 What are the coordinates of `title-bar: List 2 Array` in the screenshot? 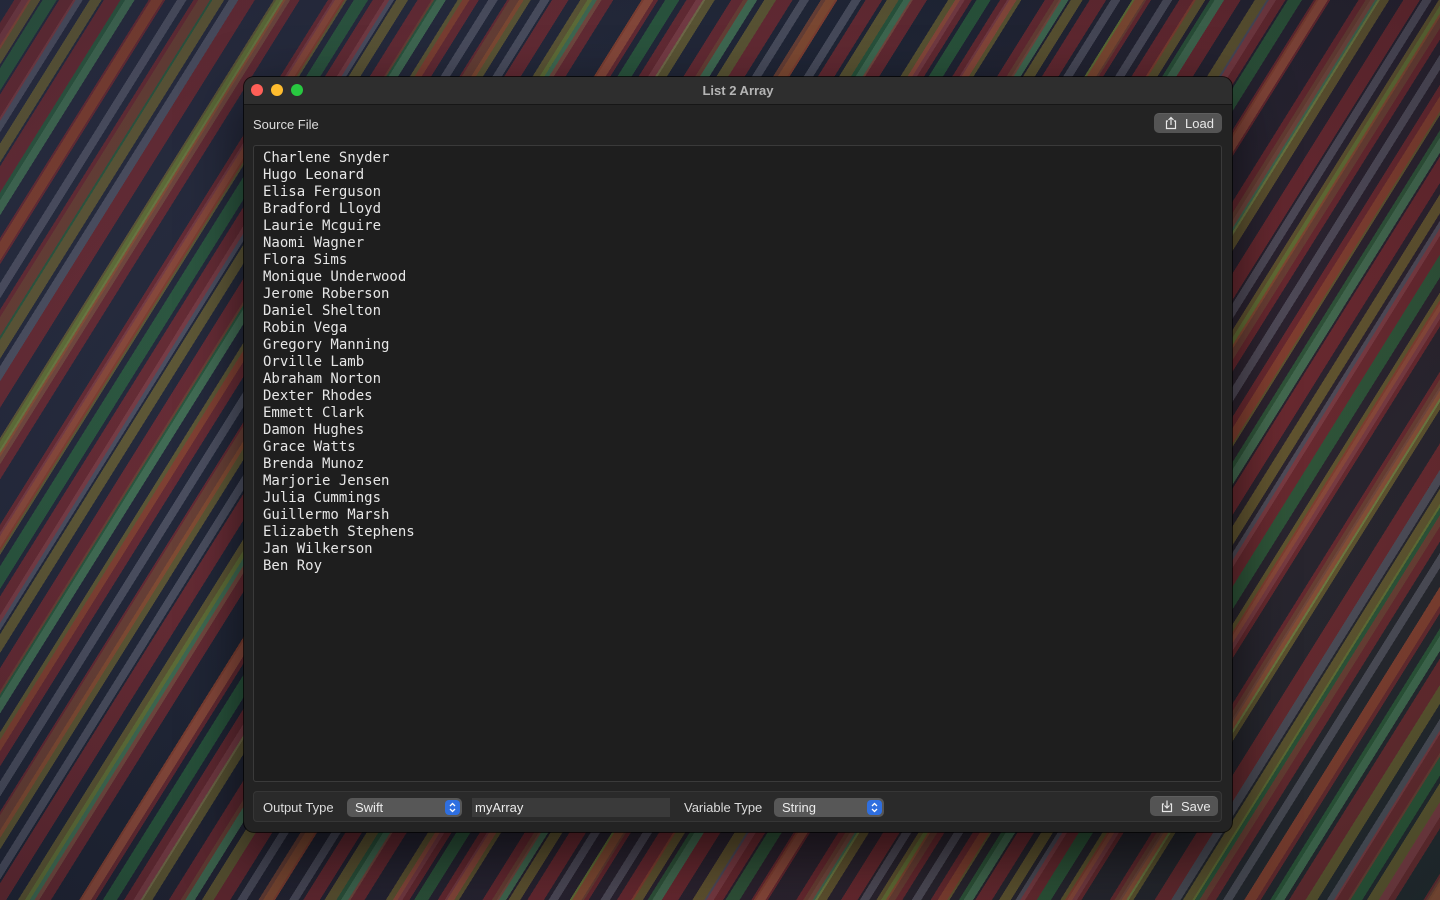 It's located at (738, 91).